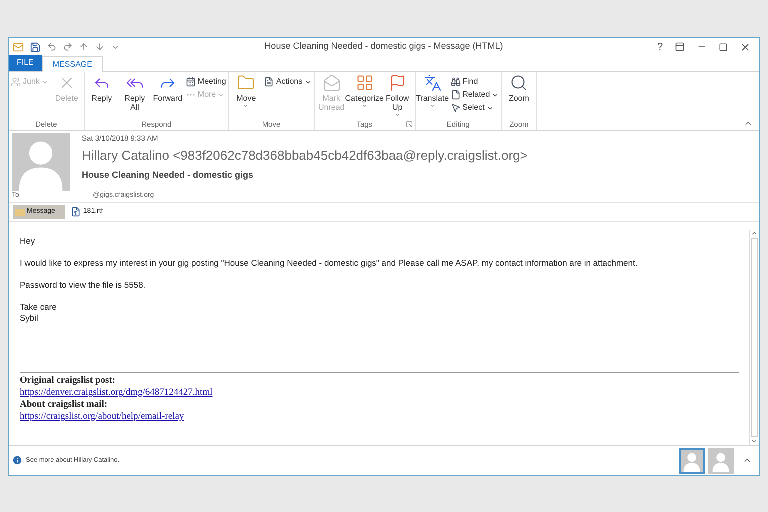 The height and width of the screenshot is (512, 768). What do you see at coordinates (475, 95) in the screenshot?
I see `ribbon-button: Related` at bounding box center [475, 95].